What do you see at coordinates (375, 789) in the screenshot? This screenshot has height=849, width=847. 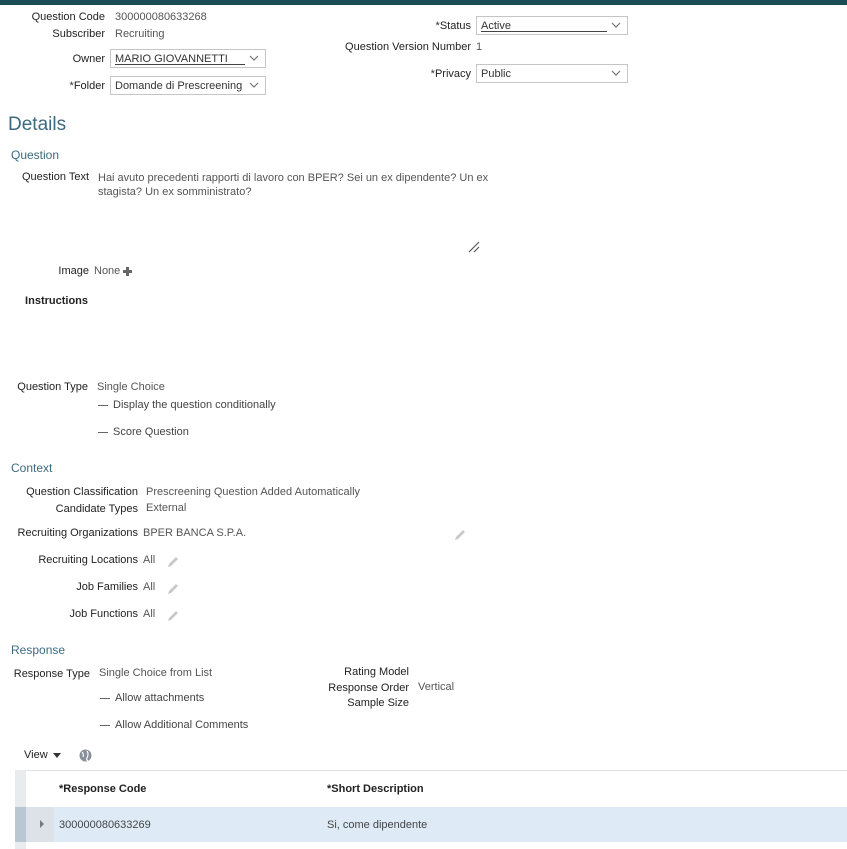 I see `column-header-short-description: *Short Description` at bounding box center [375, 789].